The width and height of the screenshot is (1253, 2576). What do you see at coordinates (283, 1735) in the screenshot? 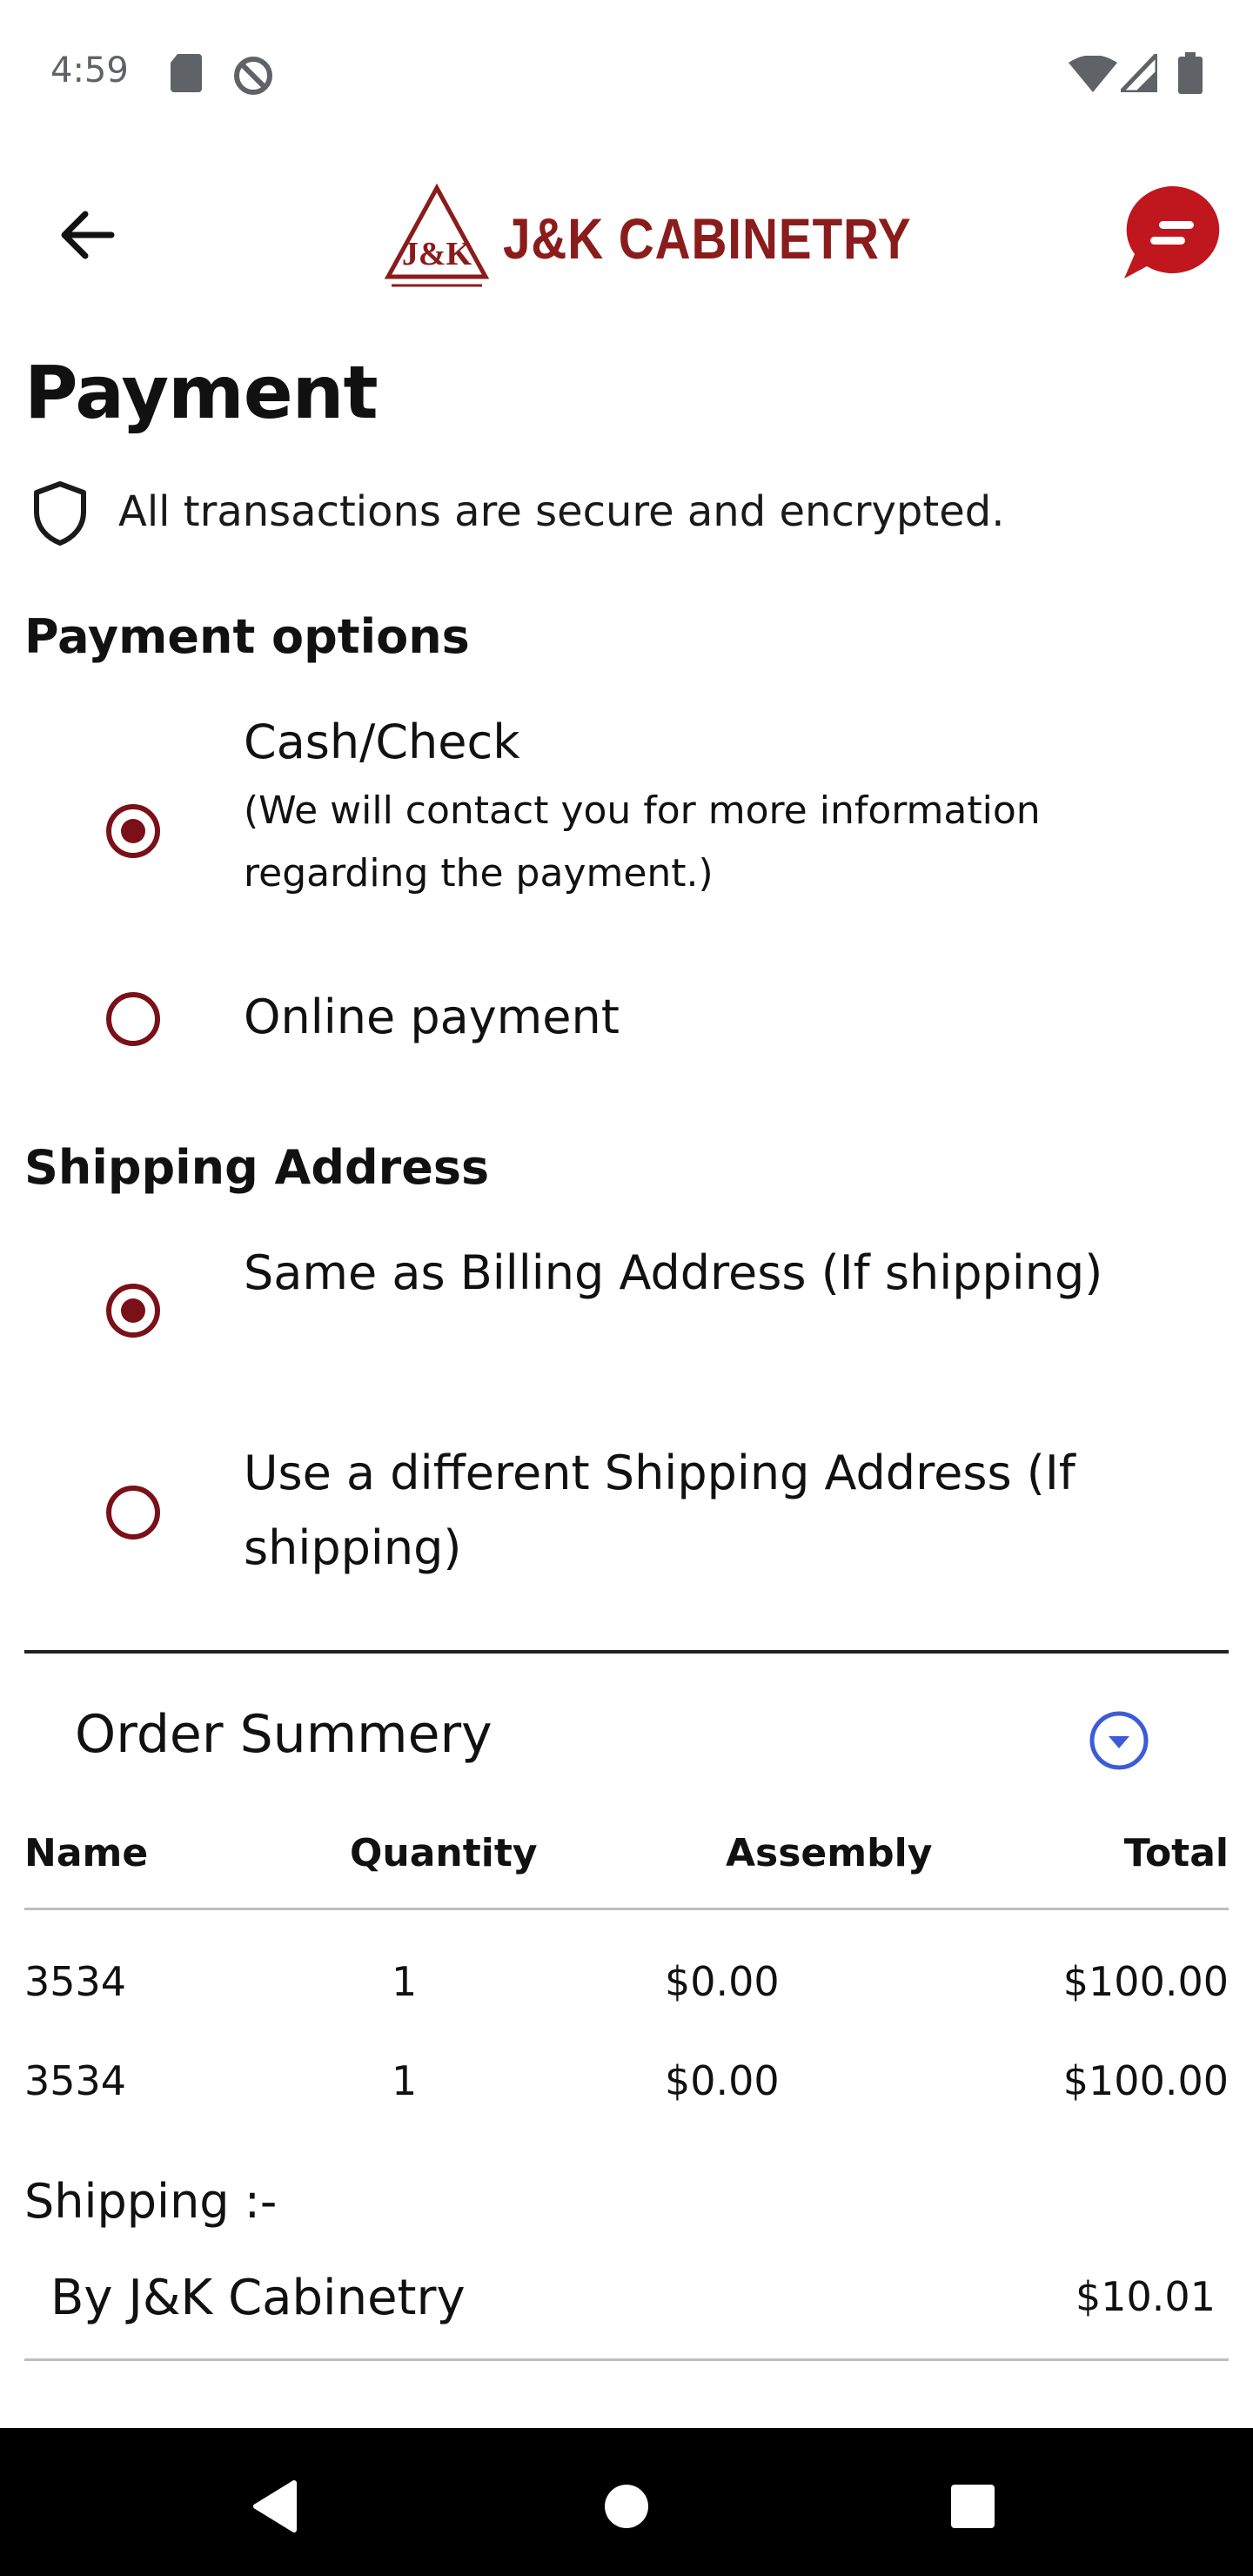
I see `order-summary-title: Order Summery` at bounding box center [283, 1735].